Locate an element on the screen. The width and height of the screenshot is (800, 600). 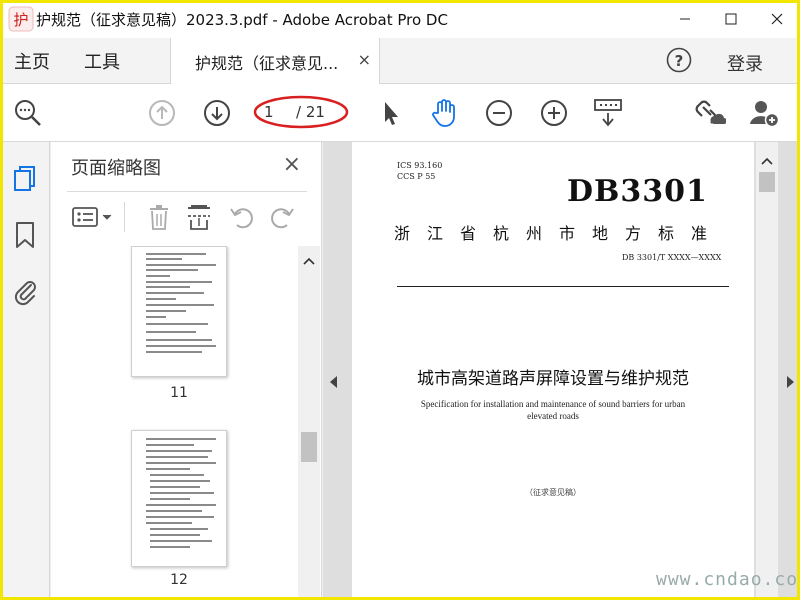
scroll-up-arrow-icon is located at coordinates (309, 261).